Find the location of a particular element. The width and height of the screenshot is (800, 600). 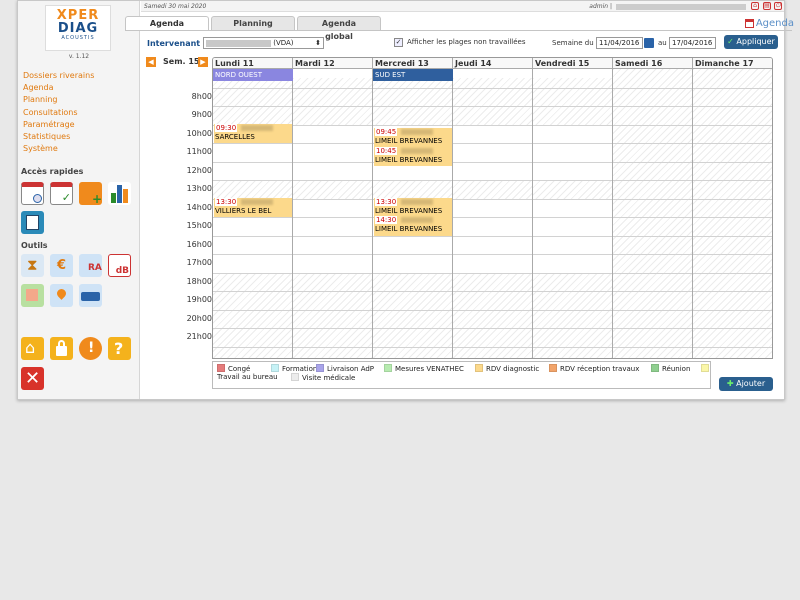

map-area-icon is located at coordinates (32, 295).